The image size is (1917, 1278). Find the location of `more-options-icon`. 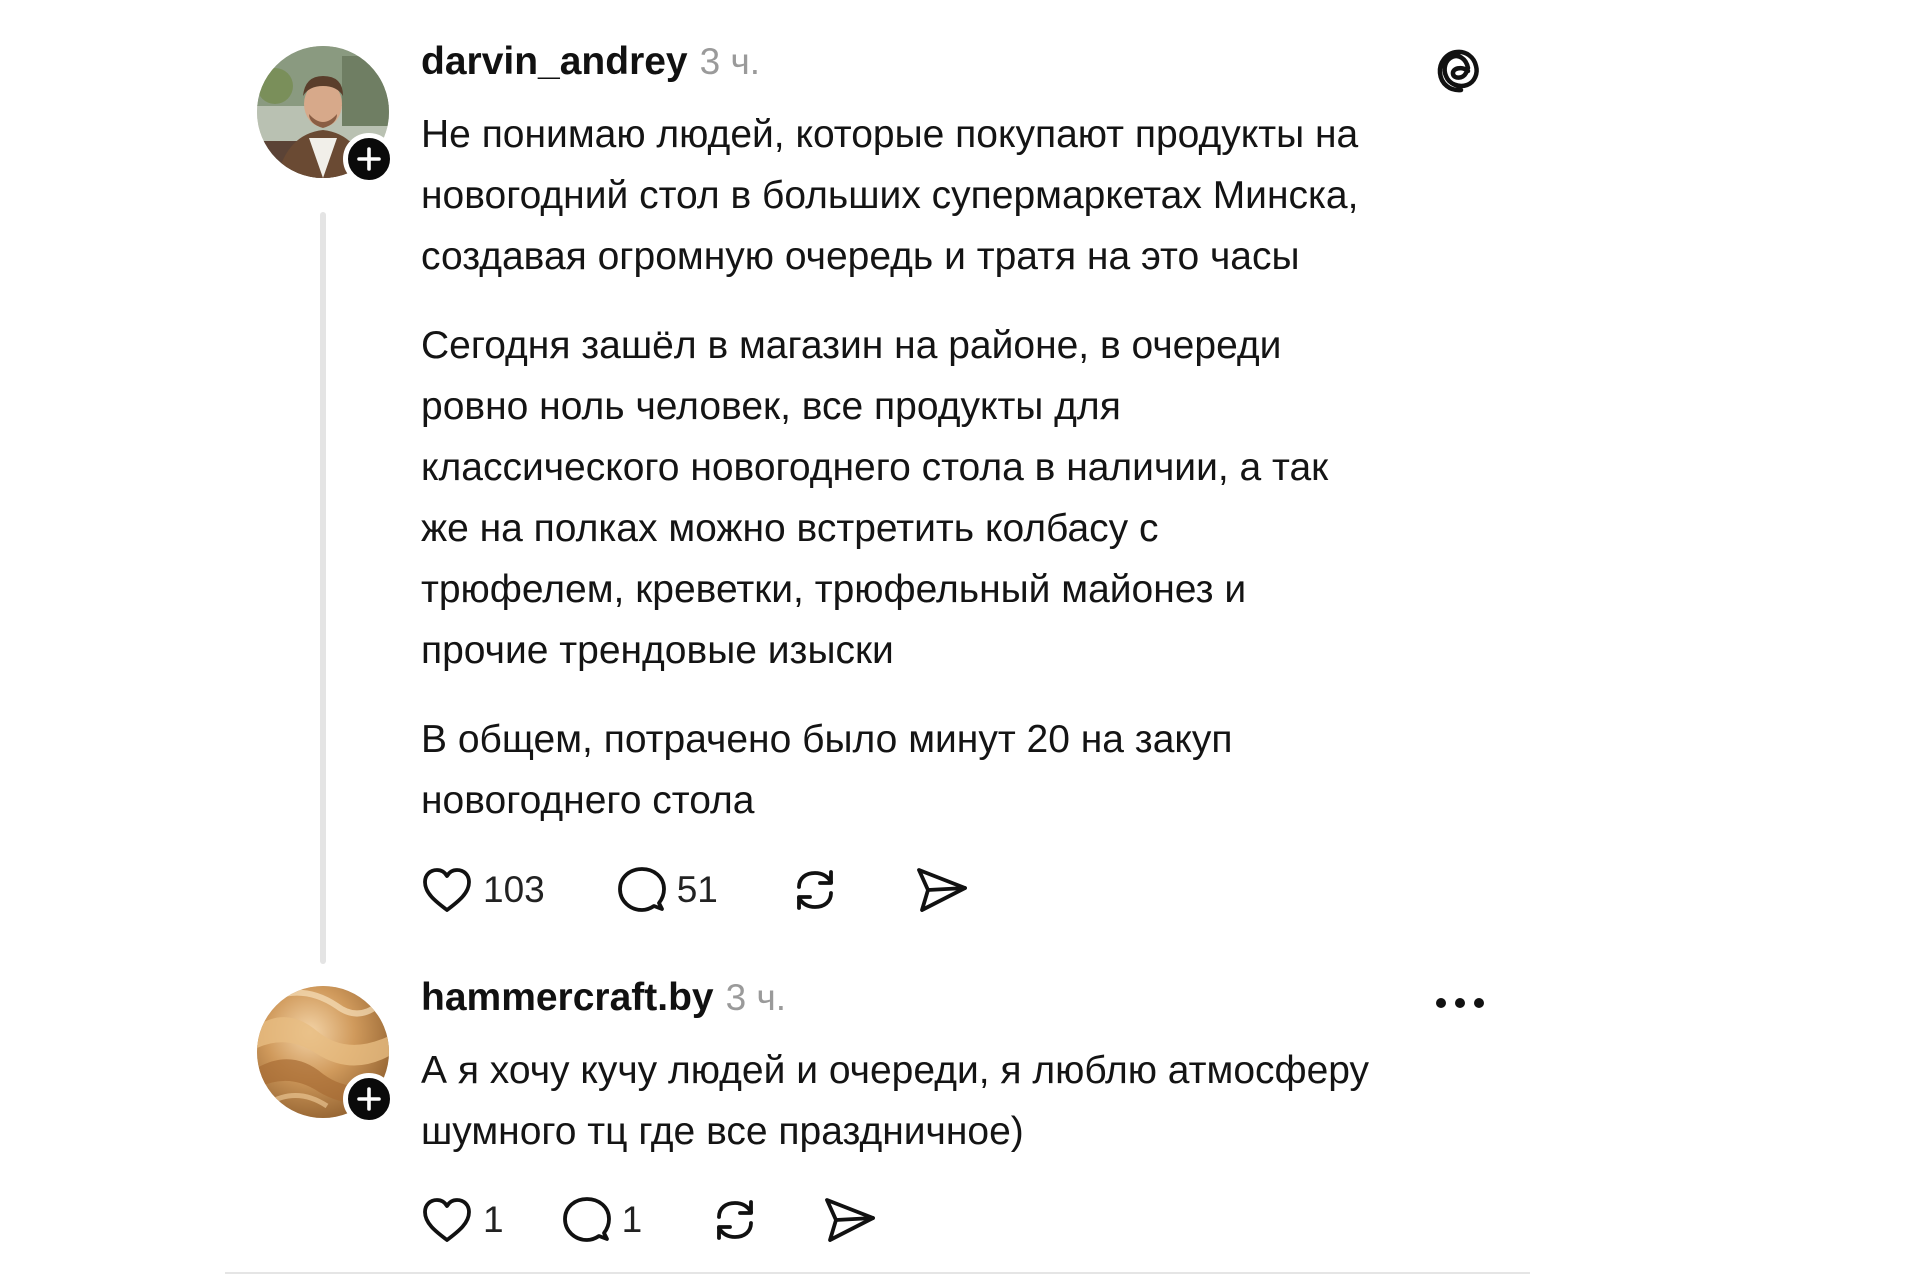

more-options-icon is located at coordinates (1460, 1005).